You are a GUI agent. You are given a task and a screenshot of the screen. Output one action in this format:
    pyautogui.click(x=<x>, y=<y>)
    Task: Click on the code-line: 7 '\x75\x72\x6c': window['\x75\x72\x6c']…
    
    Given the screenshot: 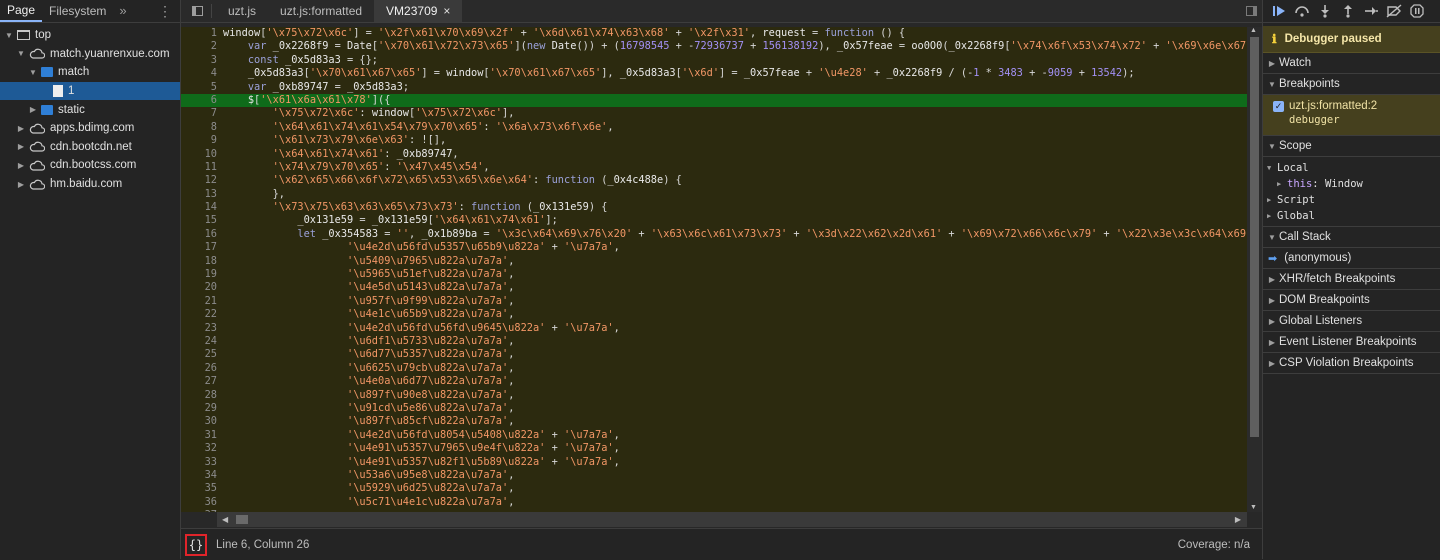 What is the action you would take?
    pyautogui.click(x=714, y=113)
    